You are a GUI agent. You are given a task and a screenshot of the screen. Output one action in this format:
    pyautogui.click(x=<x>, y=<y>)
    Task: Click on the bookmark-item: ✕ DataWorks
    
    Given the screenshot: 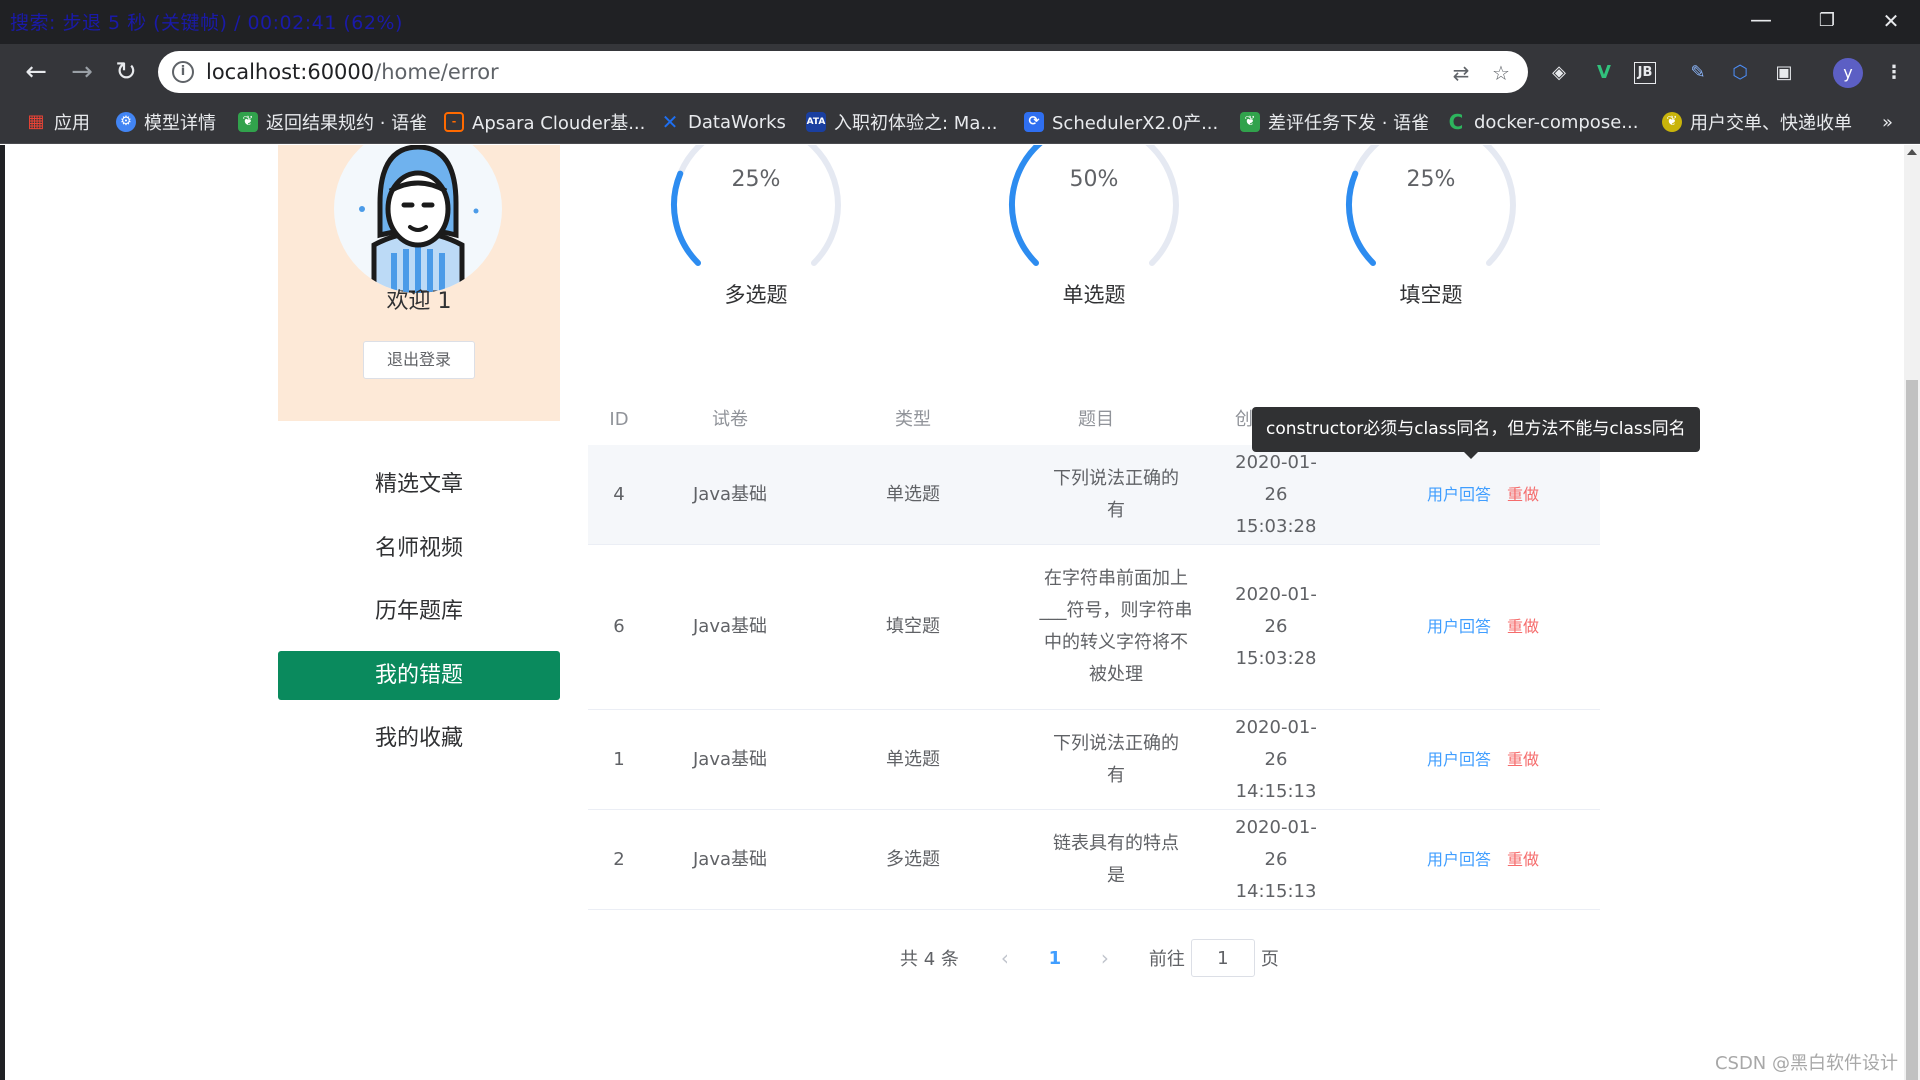 What is the action you would take?
    pyautogui.click(x=723, y=122)
    